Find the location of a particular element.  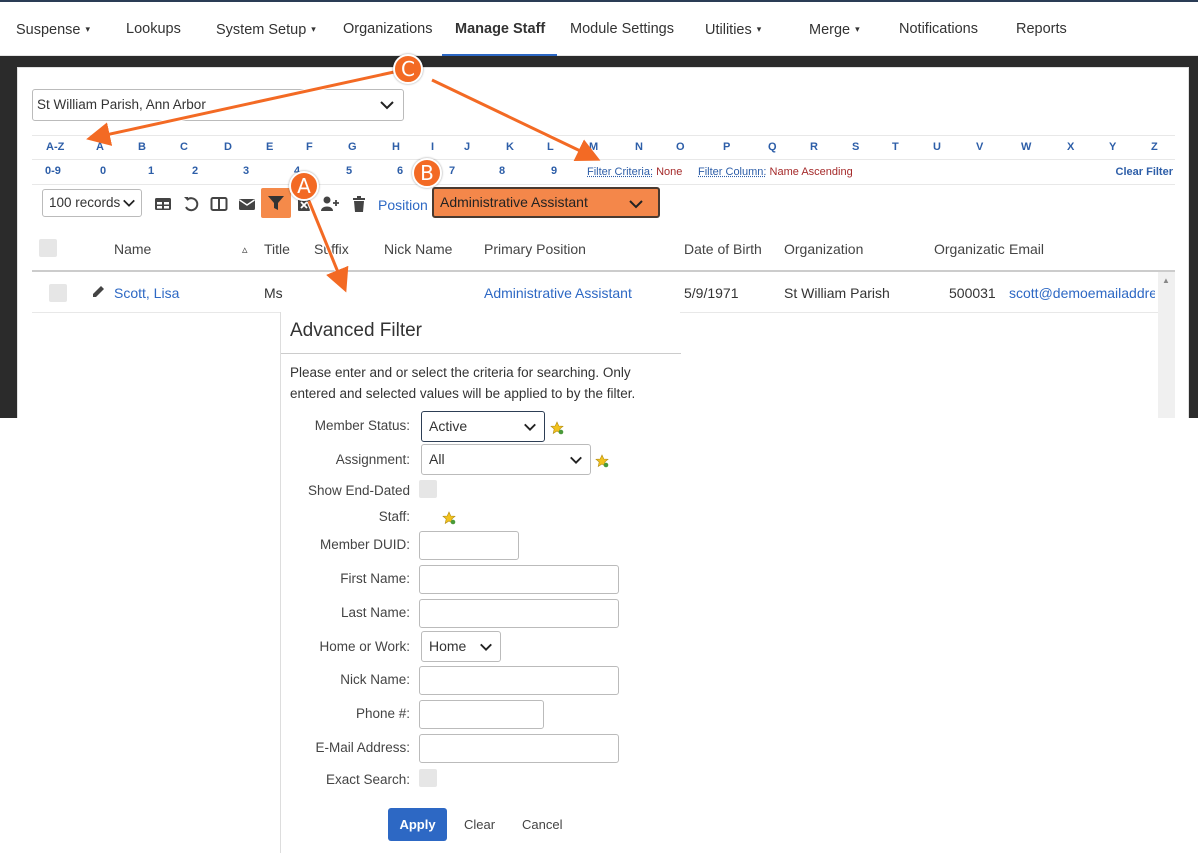

nav-system-setup: System Setup ▾ is located at coordinates (266, 29).